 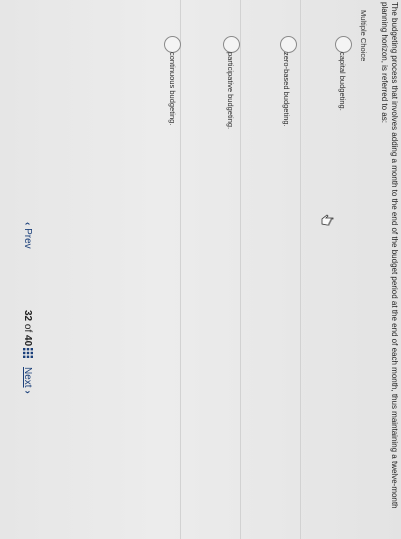 I want to click on prev-button: ‹ Prev, so click(x=27, y=235).